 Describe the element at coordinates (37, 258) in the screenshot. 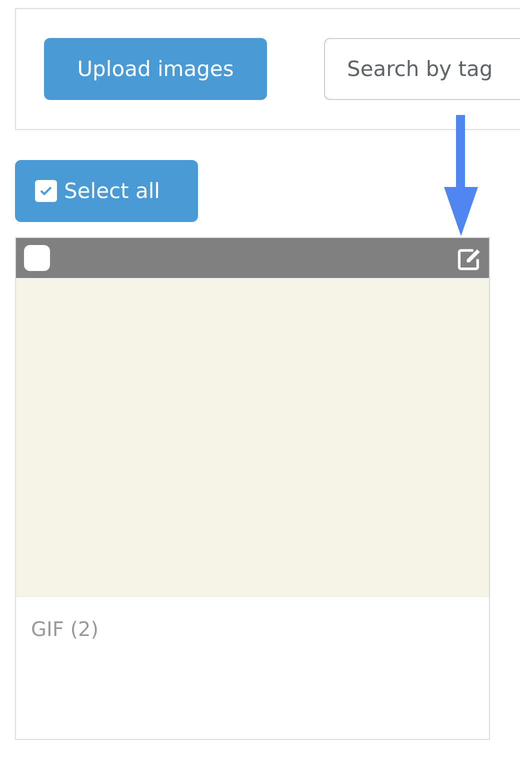

I see `checkbox` at that location.